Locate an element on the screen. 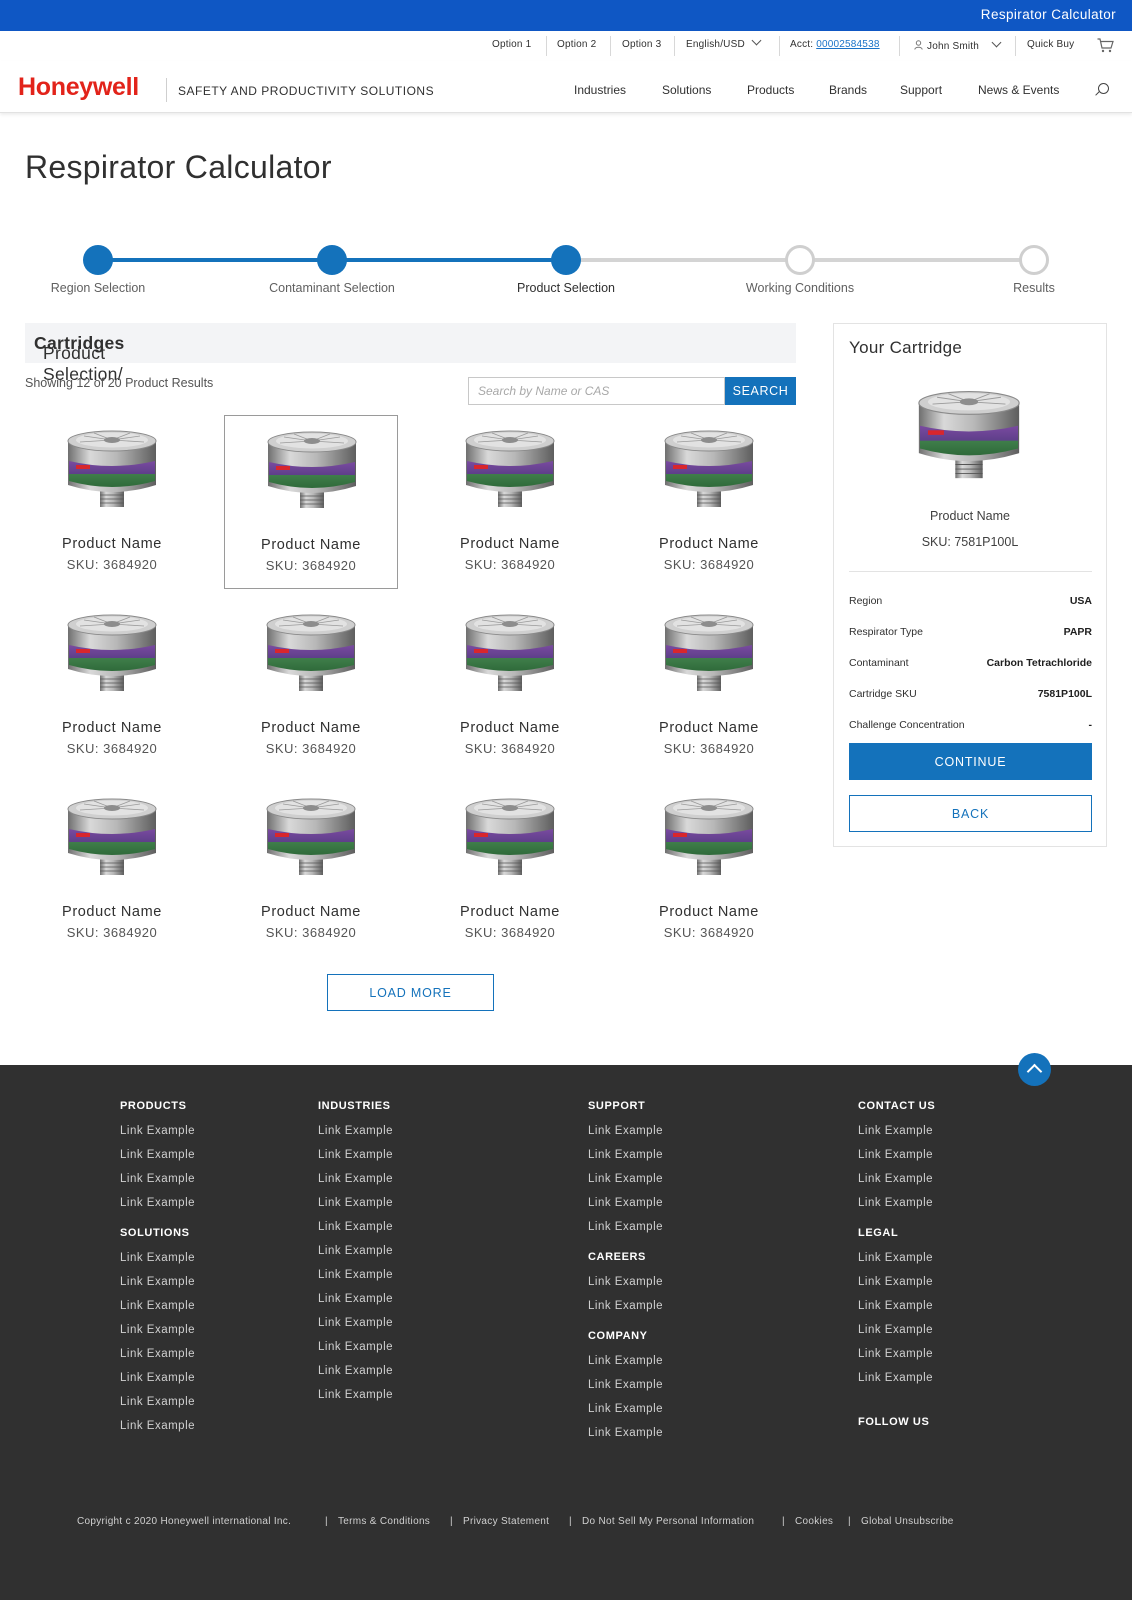  terms-link: Terms & Conditions is located at coordinates (384, 1521).